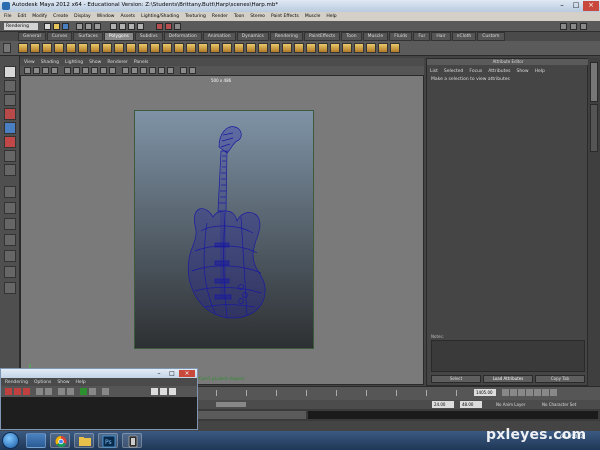 This screenshot has height=450, width=600. I want to click on step-back-frame-icon, so click(521, 392).